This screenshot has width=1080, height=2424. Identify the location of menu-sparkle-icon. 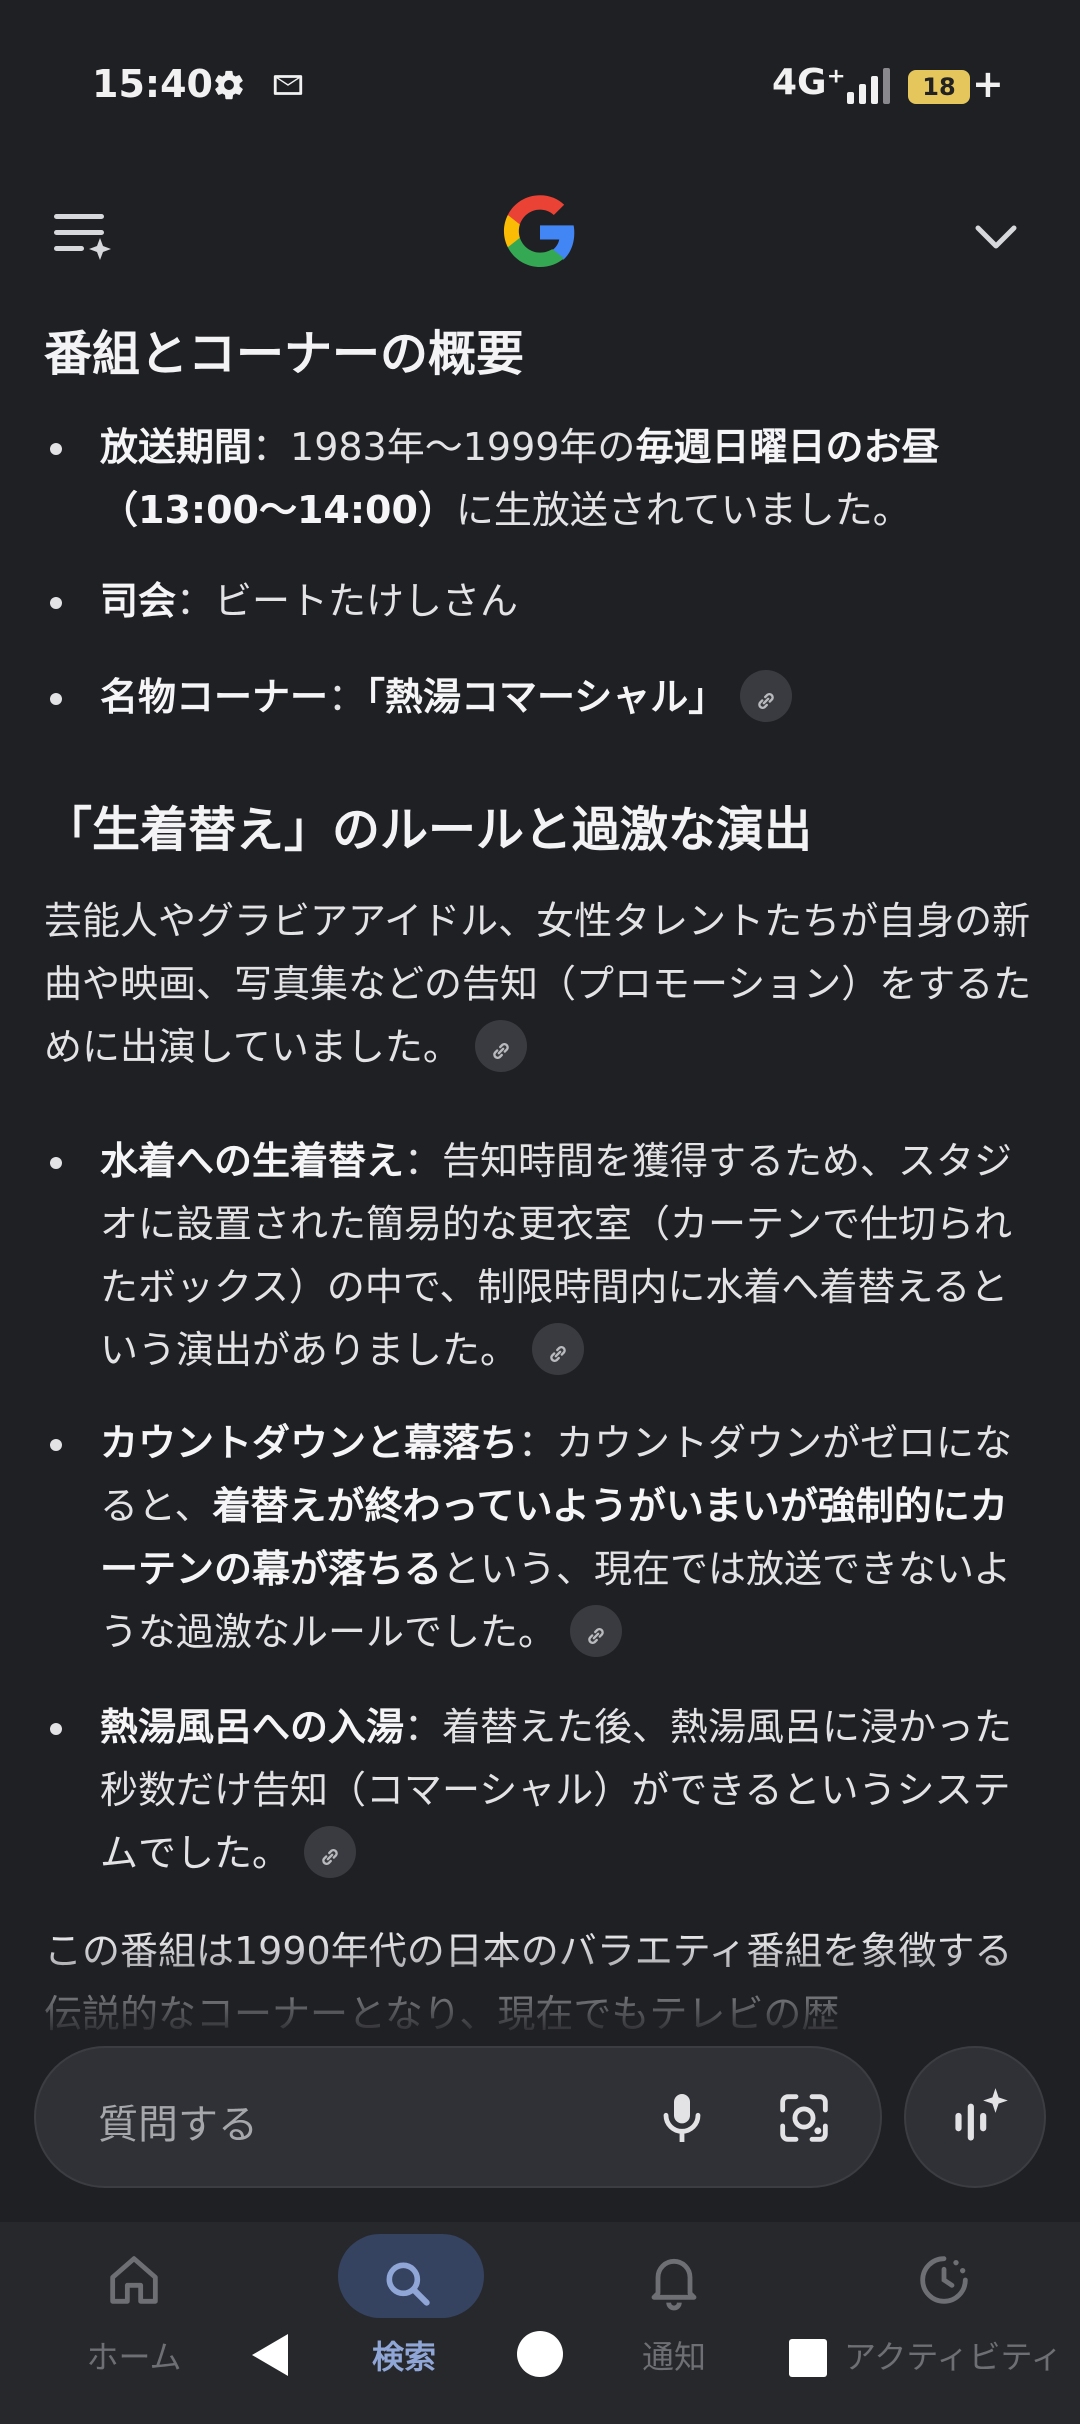
(82, 234).